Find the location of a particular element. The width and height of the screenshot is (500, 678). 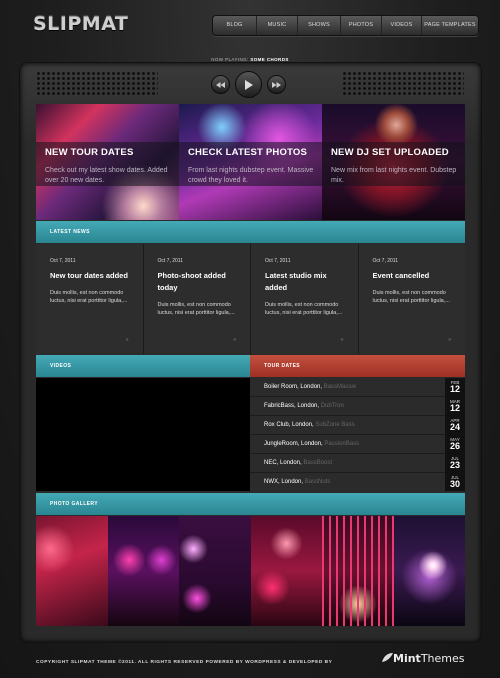

now-playing: NOW PLAYING: SOME CHORDS is located at coordinates (250, 59).